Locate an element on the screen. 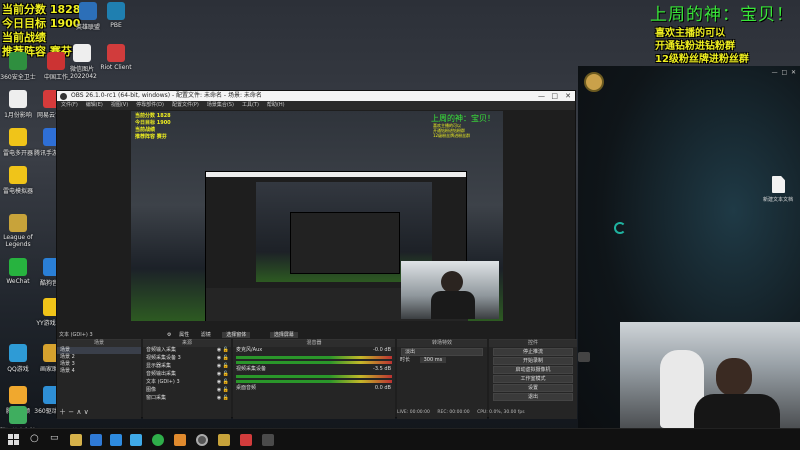 This screenshot has height=450, width=800. desktop-icon: 360安全卫士 is located at coordinates (18, 66).